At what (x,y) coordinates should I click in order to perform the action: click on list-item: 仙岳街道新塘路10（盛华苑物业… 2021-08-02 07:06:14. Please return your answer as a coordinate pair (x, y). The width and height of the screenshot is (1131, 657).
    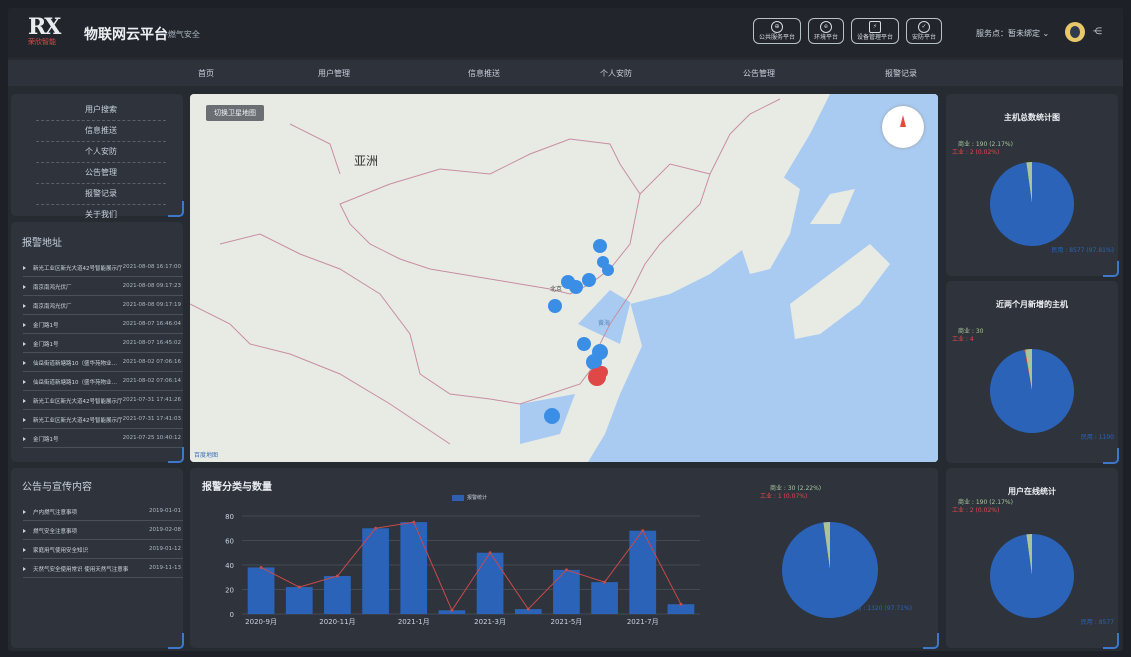
    Looking at the image, I should click on (103, 382).